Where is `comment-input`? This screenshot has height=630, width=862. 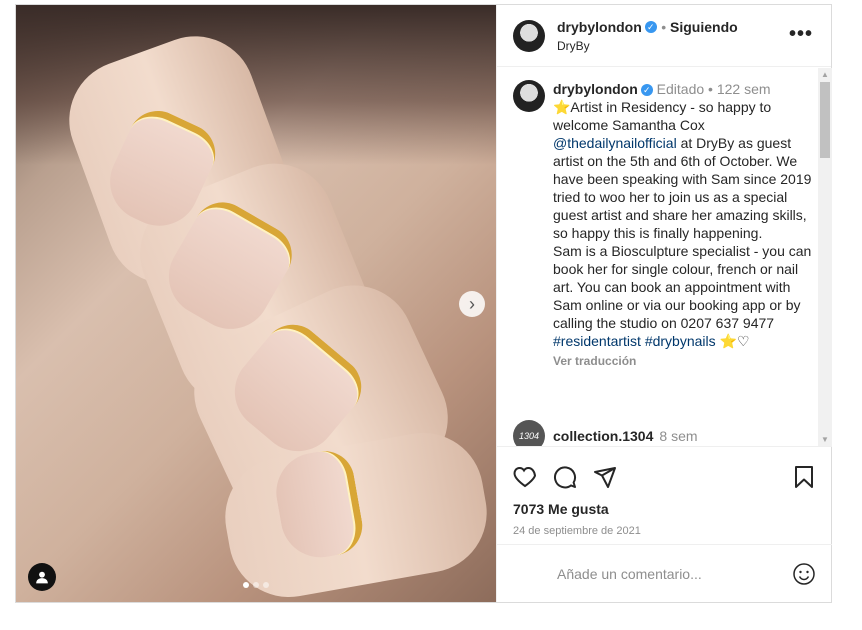 comment-input is located at coordinates (674, 573).